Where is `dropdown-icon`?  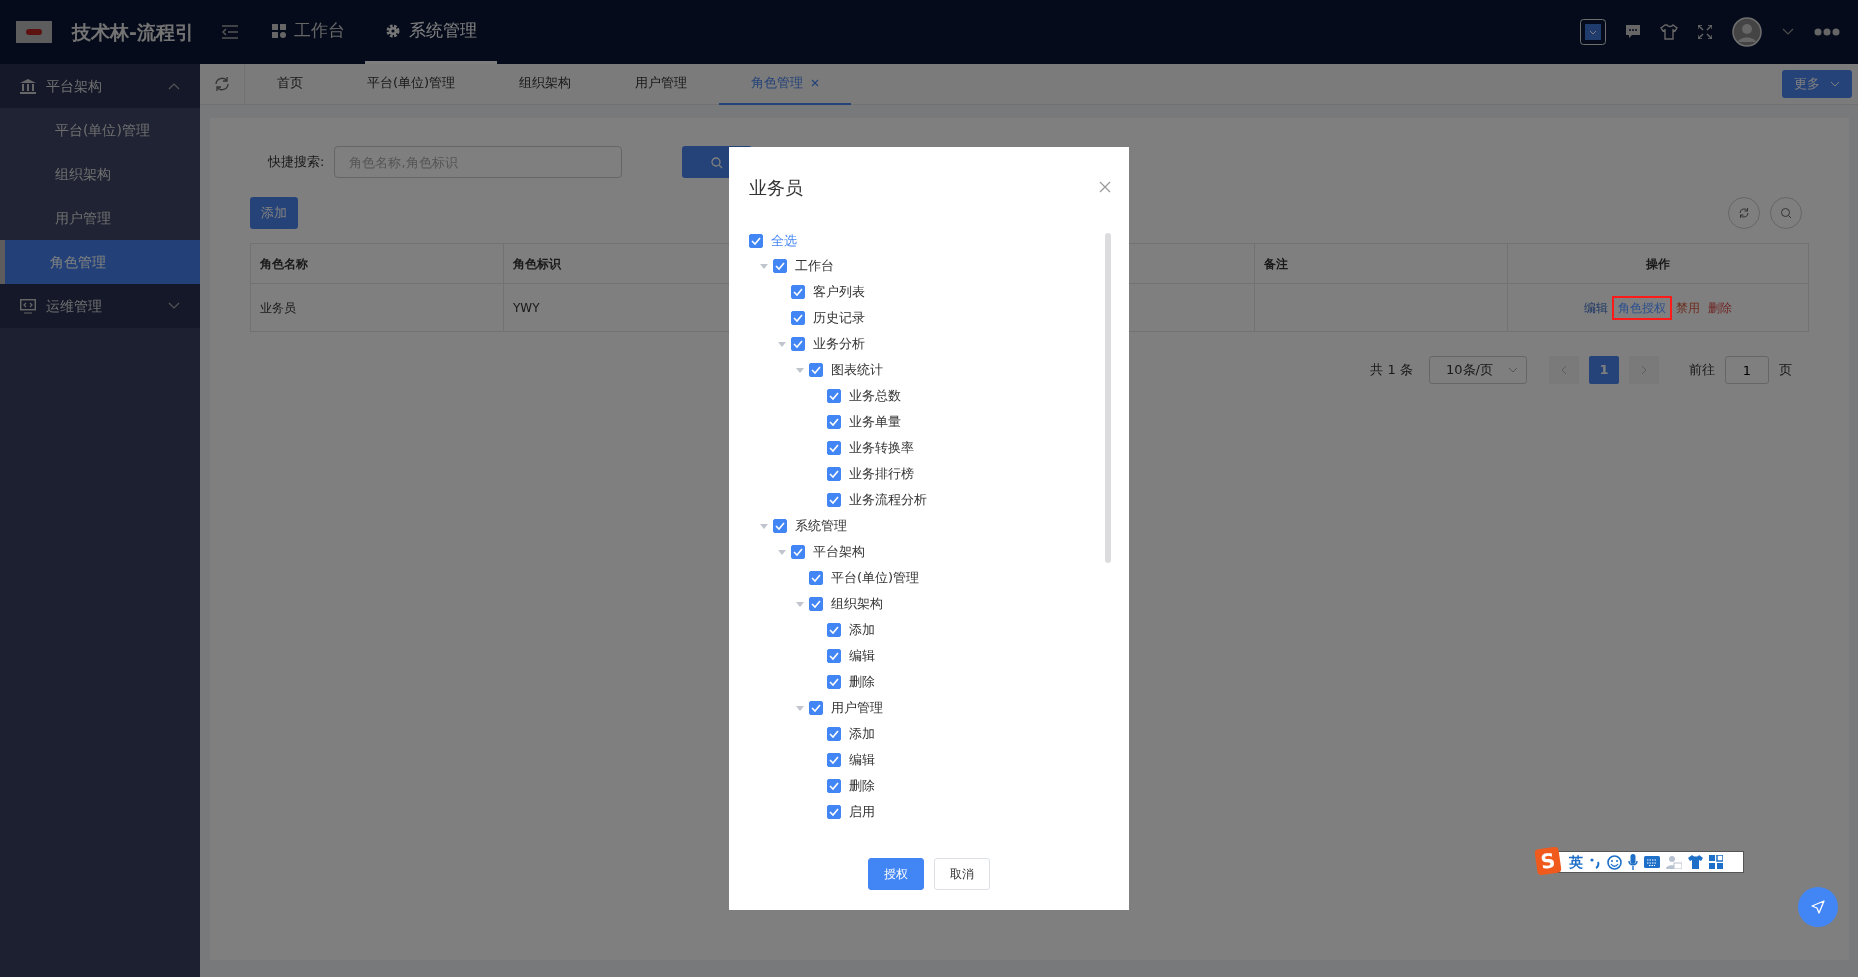 dropdown-icon is located at coordinates (1593, 32).